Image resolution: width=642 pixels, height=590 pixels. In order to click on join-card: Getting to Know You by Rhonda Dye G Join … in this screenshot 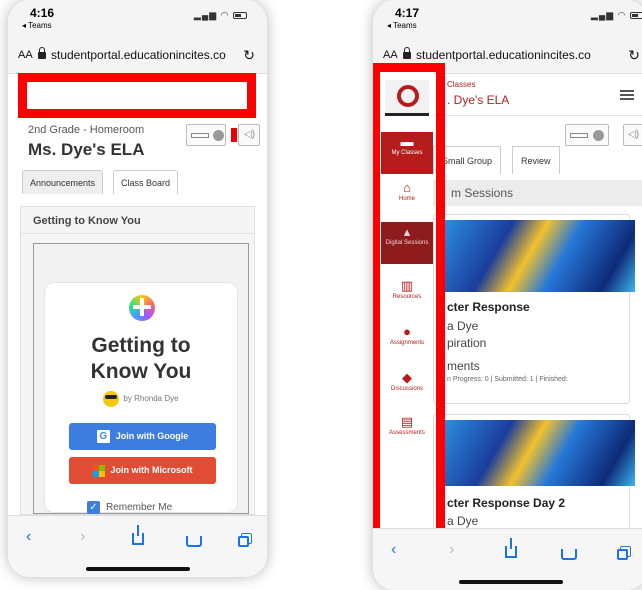, I will do `click(141, 398)`.